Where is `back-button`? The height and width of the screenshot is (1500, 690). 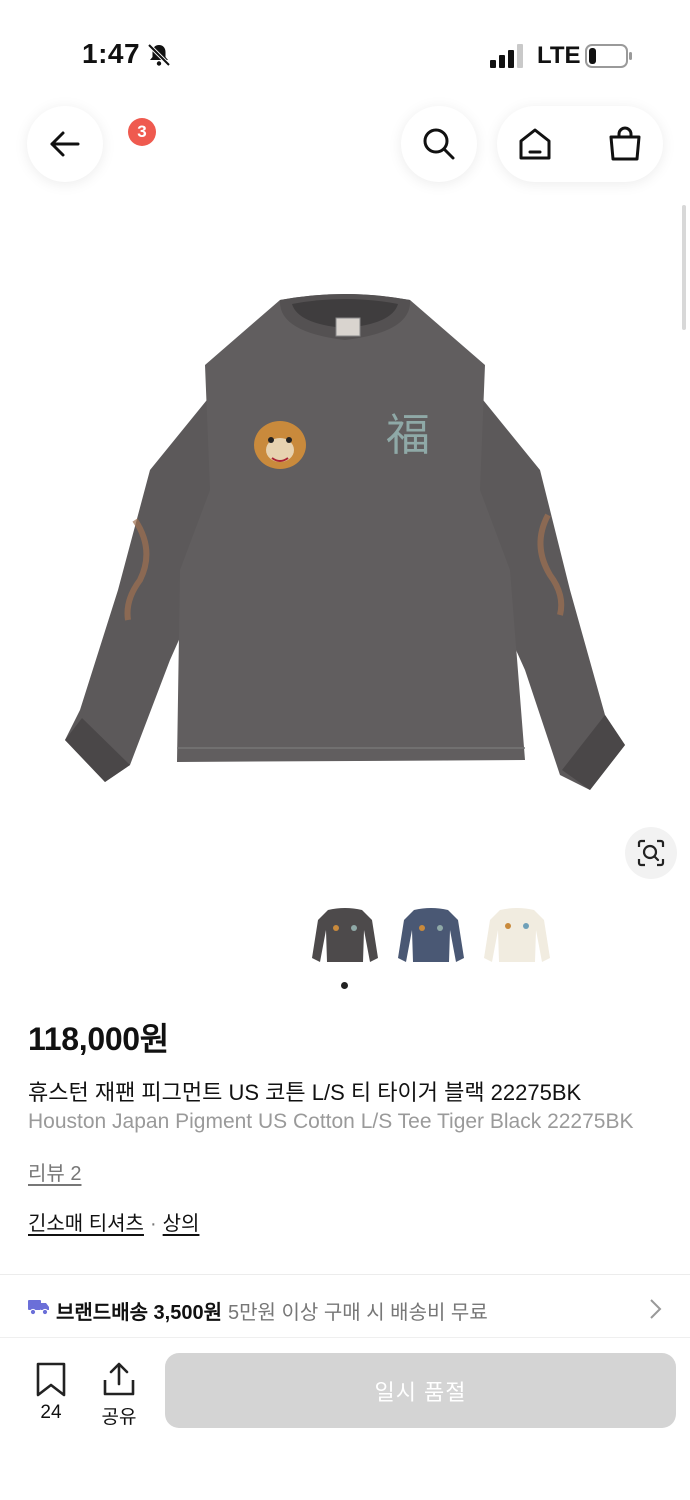
back-button is located at coordinates (65, 144).